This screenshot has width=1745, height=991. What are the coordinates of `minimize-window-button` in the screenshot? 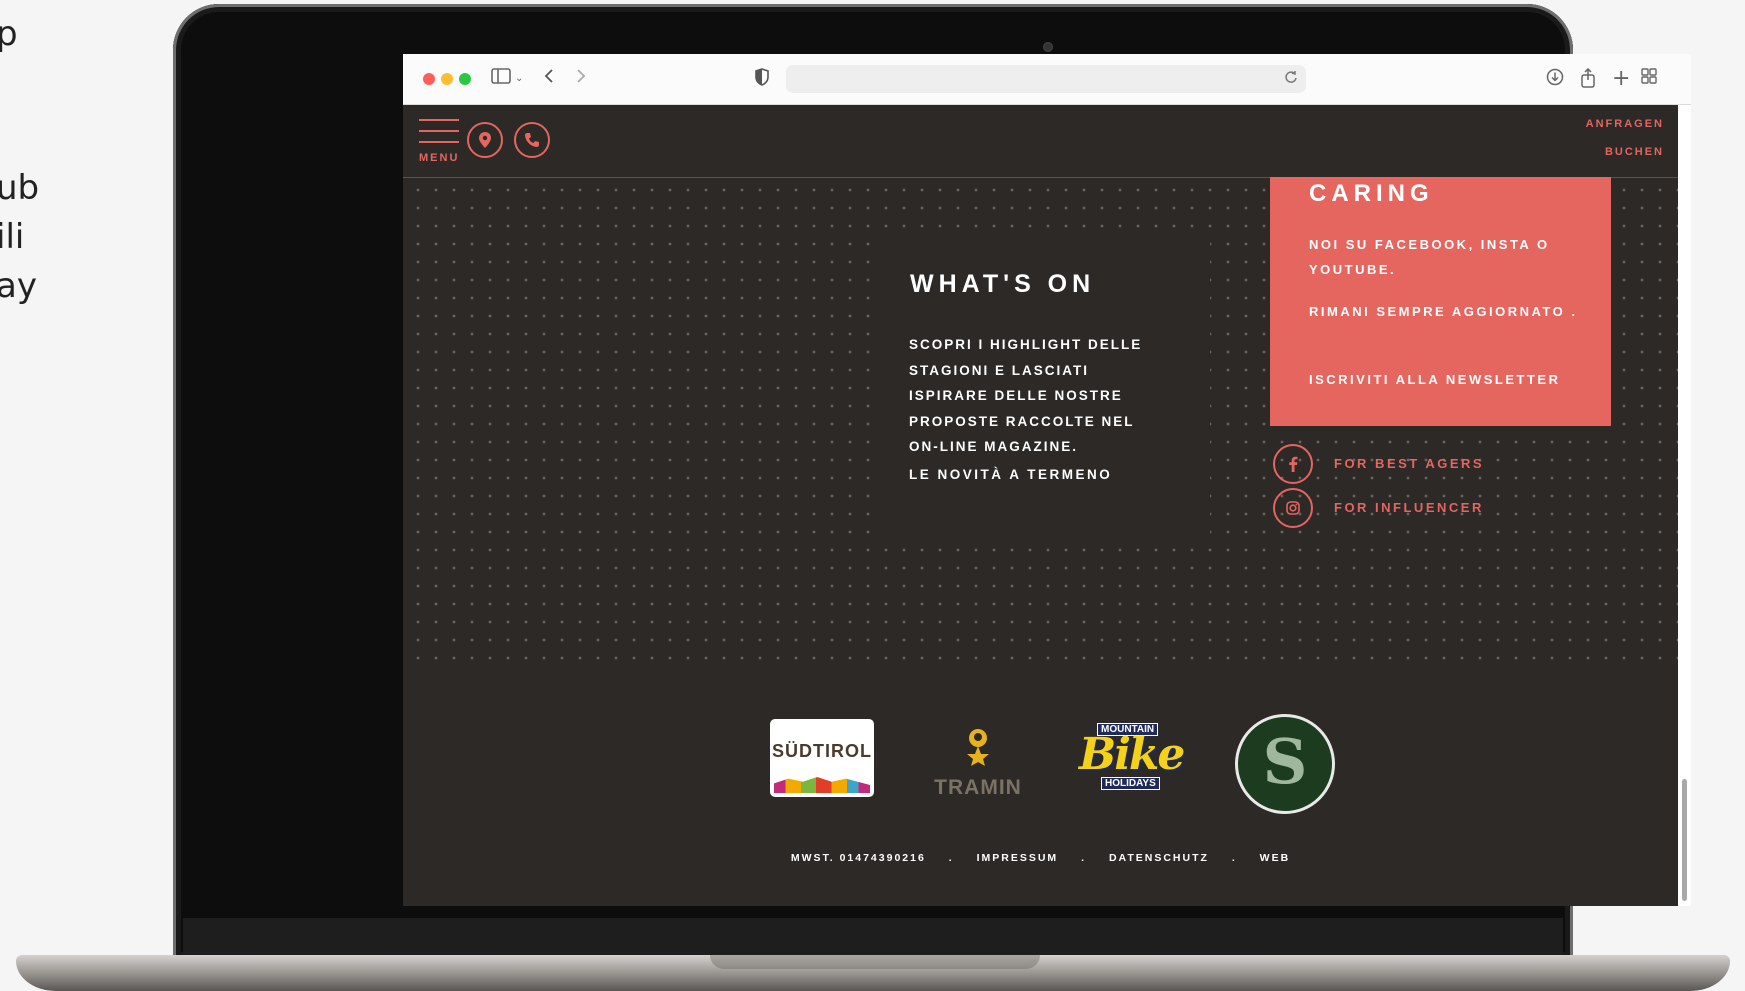 It's located at (447, 79).